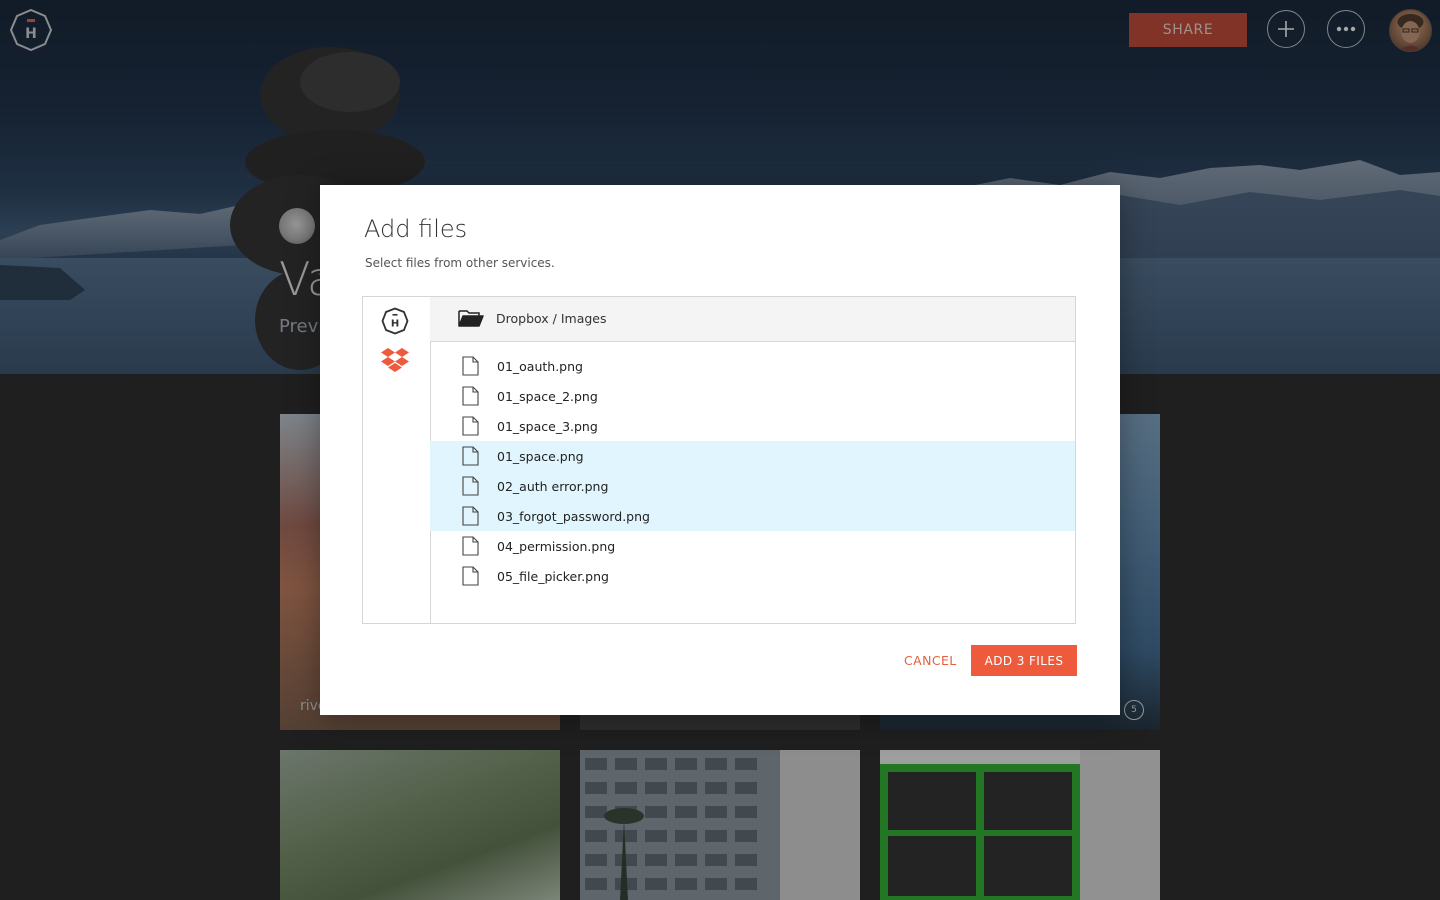 This screenshot has width=1440, height=900. I want to click on dialog-title: Add files, so click(416, 229).